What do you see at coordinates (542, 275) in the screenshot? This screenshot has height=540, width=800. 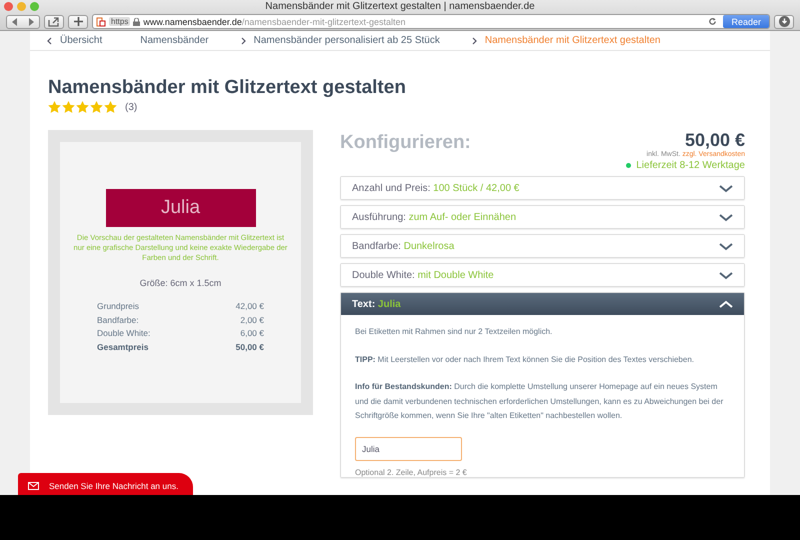 I see `accordion-header: Double White: mit Double White` at bounding box center [542, 275].